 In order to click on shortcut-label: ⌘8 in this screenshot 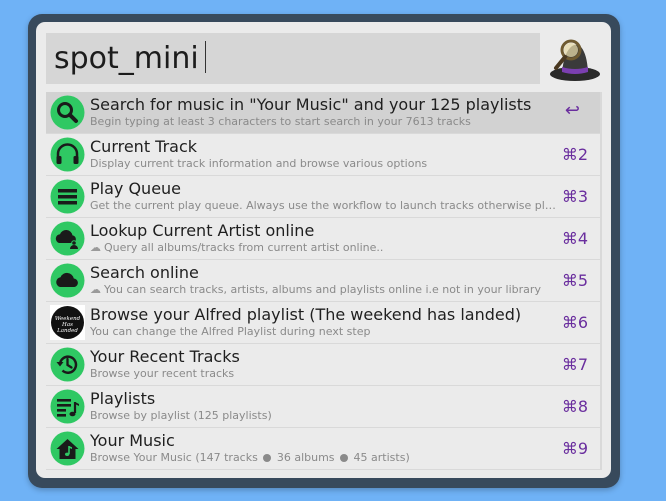, I will do `click(574, 406)`.